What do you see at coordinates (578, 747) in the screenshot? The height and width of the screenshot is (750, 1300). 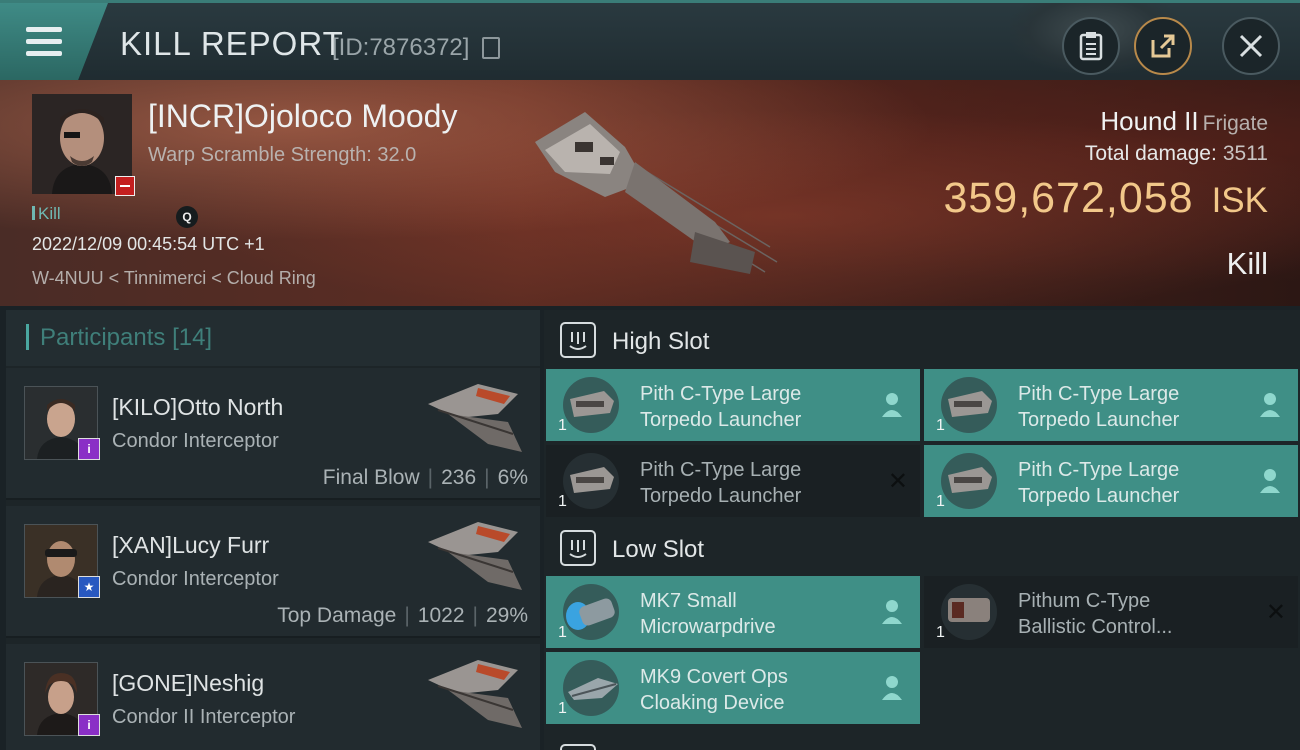 I see `mid-slot-icon` at bounding box center [578, 747].